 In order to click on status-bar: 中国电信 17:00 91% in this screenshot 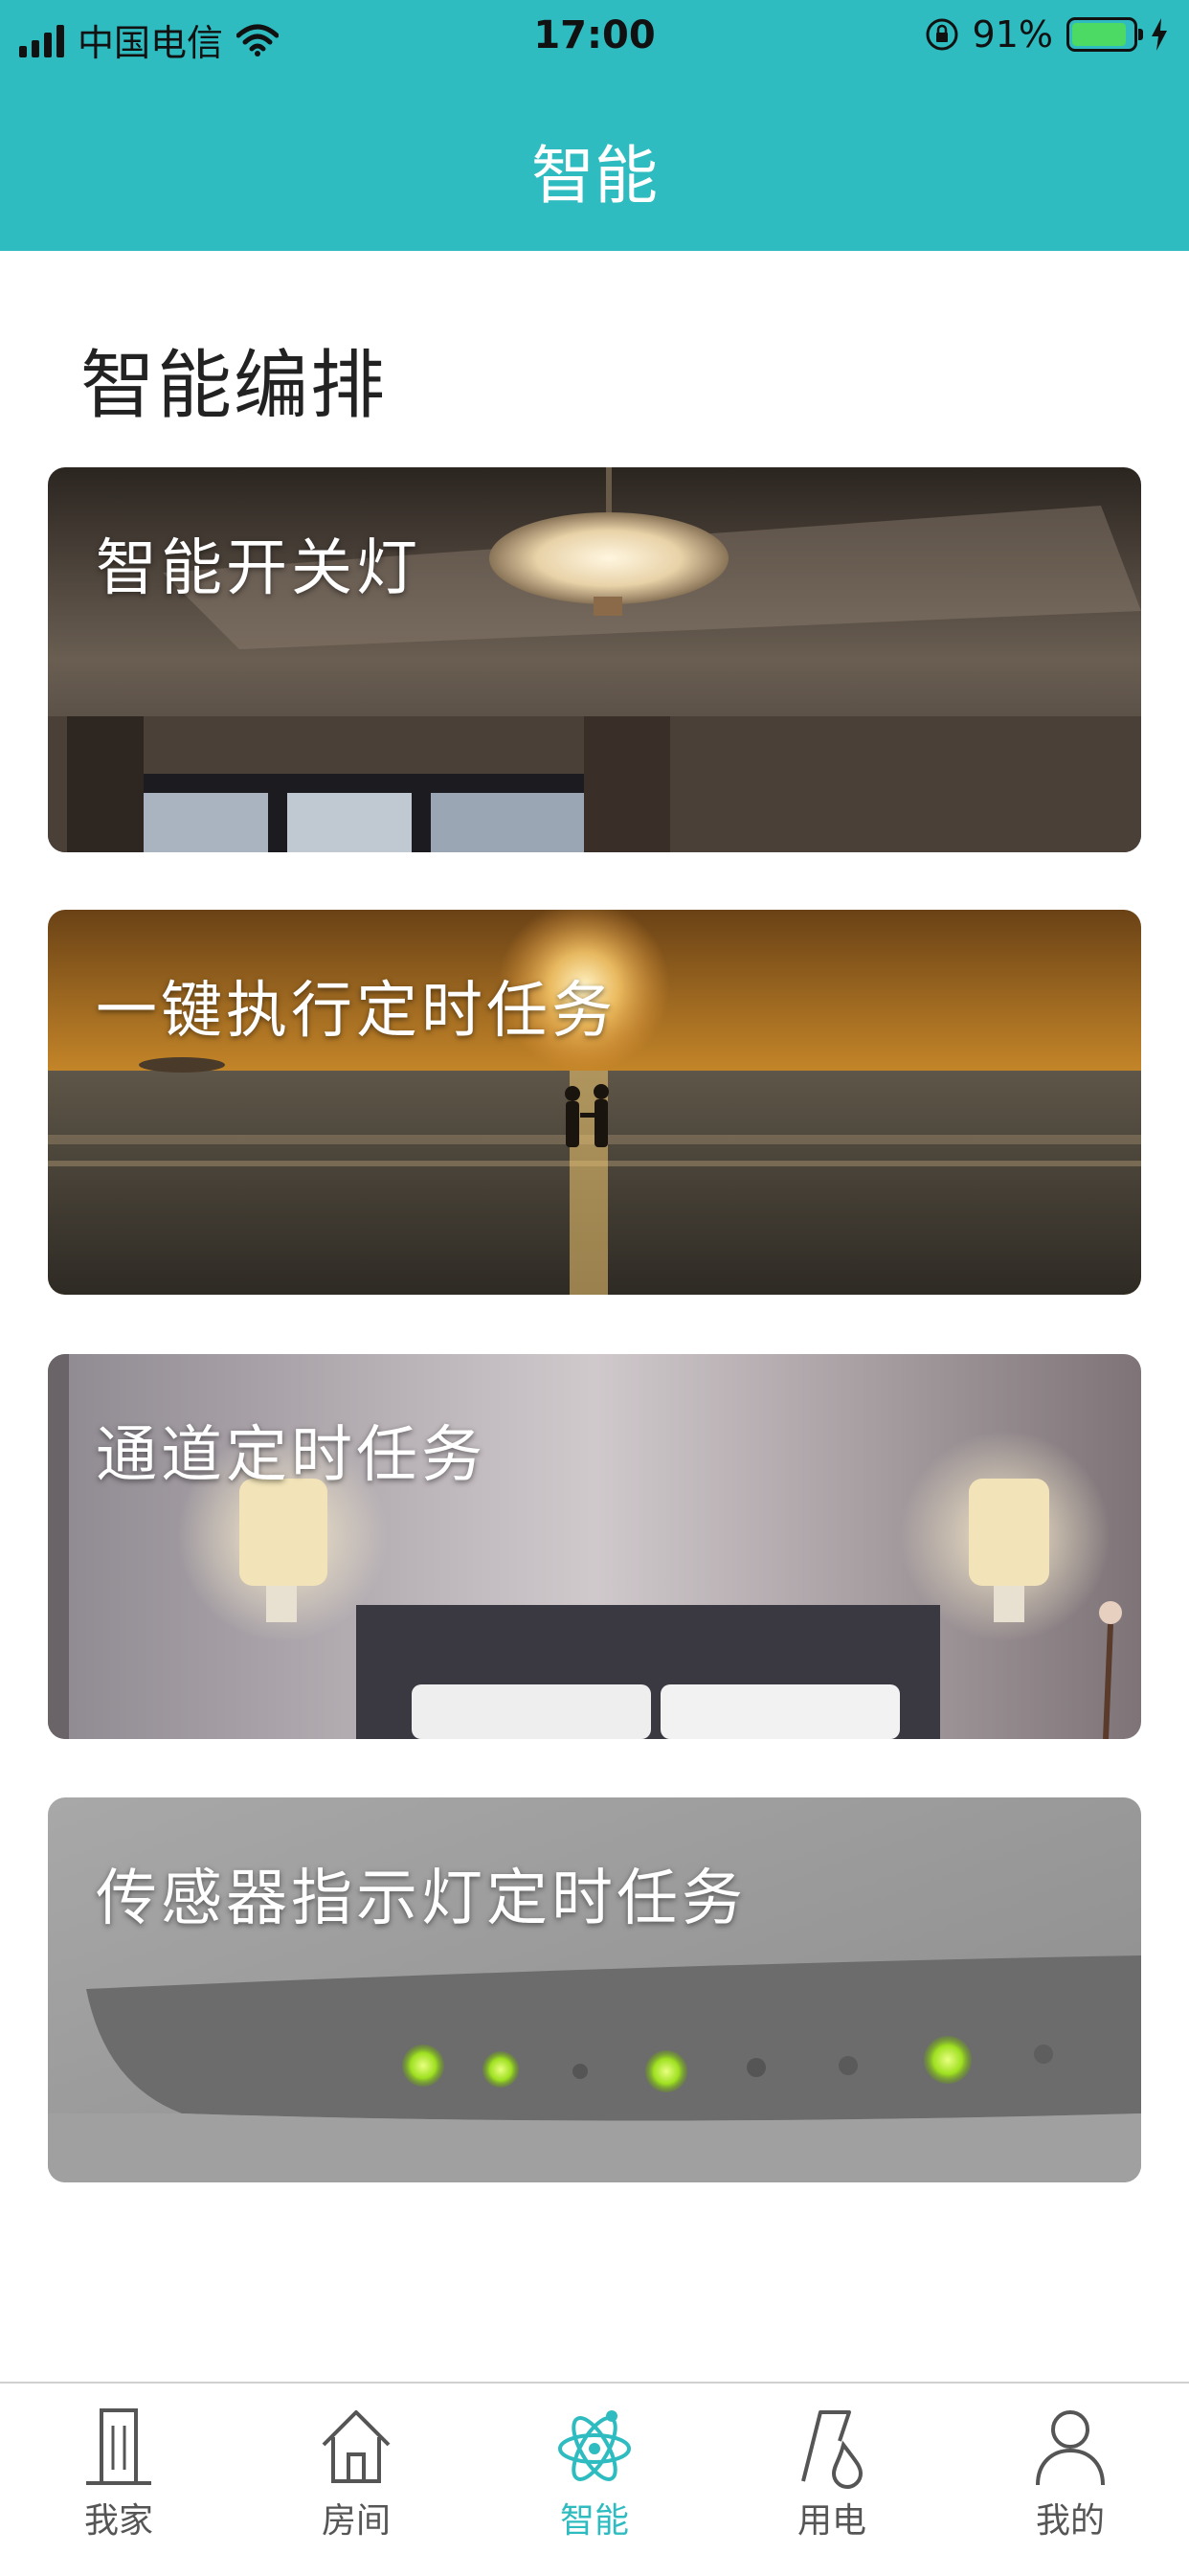, I will do `click(594, 38)`.